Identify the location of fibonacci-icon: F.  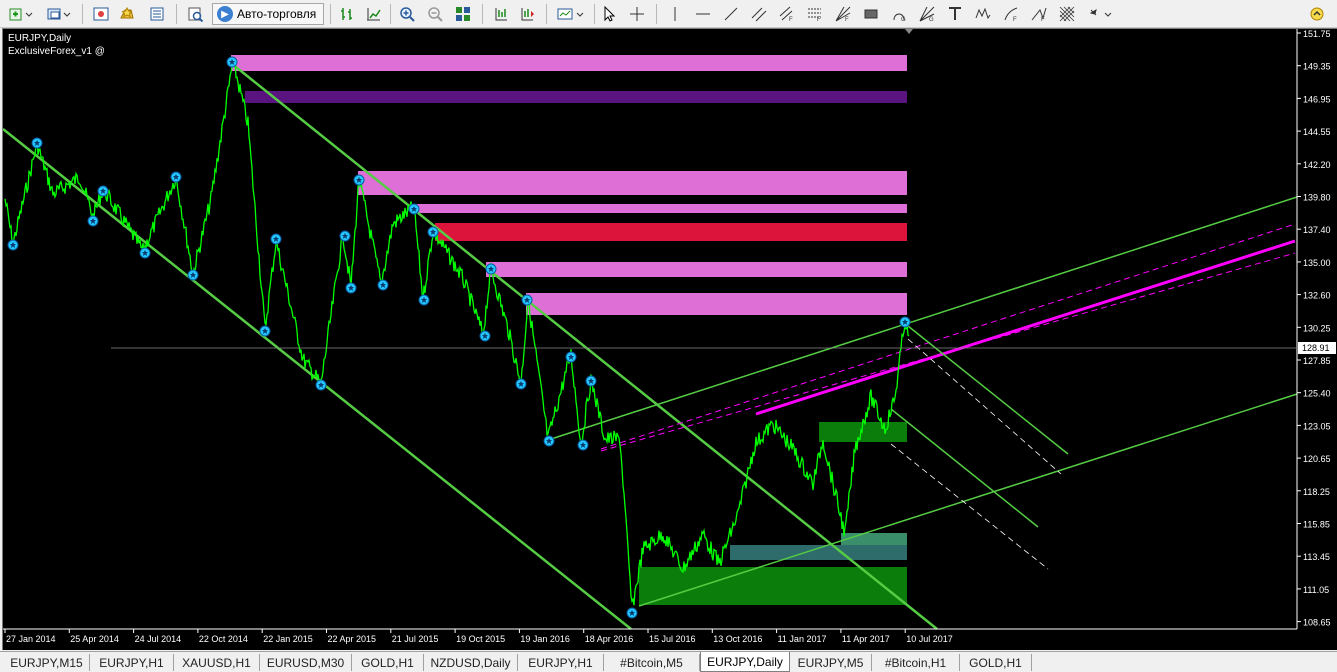
(815, 14).